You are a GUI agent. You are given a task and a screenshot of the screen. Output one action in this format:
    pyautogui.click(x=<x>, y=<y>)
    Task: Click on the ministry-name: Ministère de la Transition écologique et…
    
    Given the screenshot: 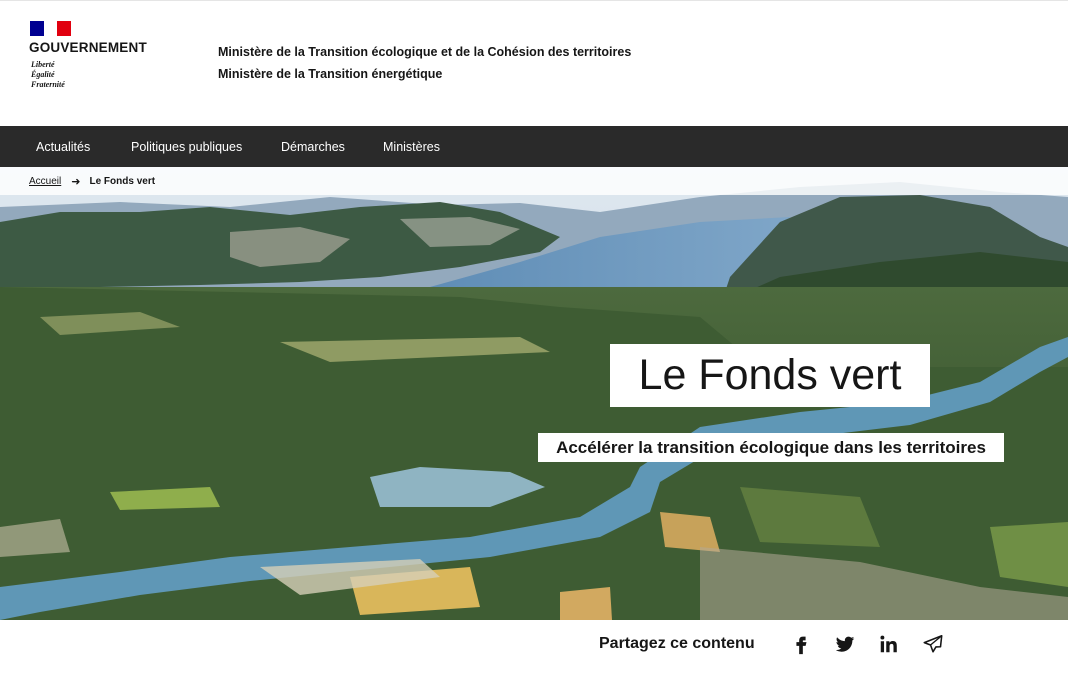 What is the action you would take?
    pyautogui.click(x=425, y=52)
    